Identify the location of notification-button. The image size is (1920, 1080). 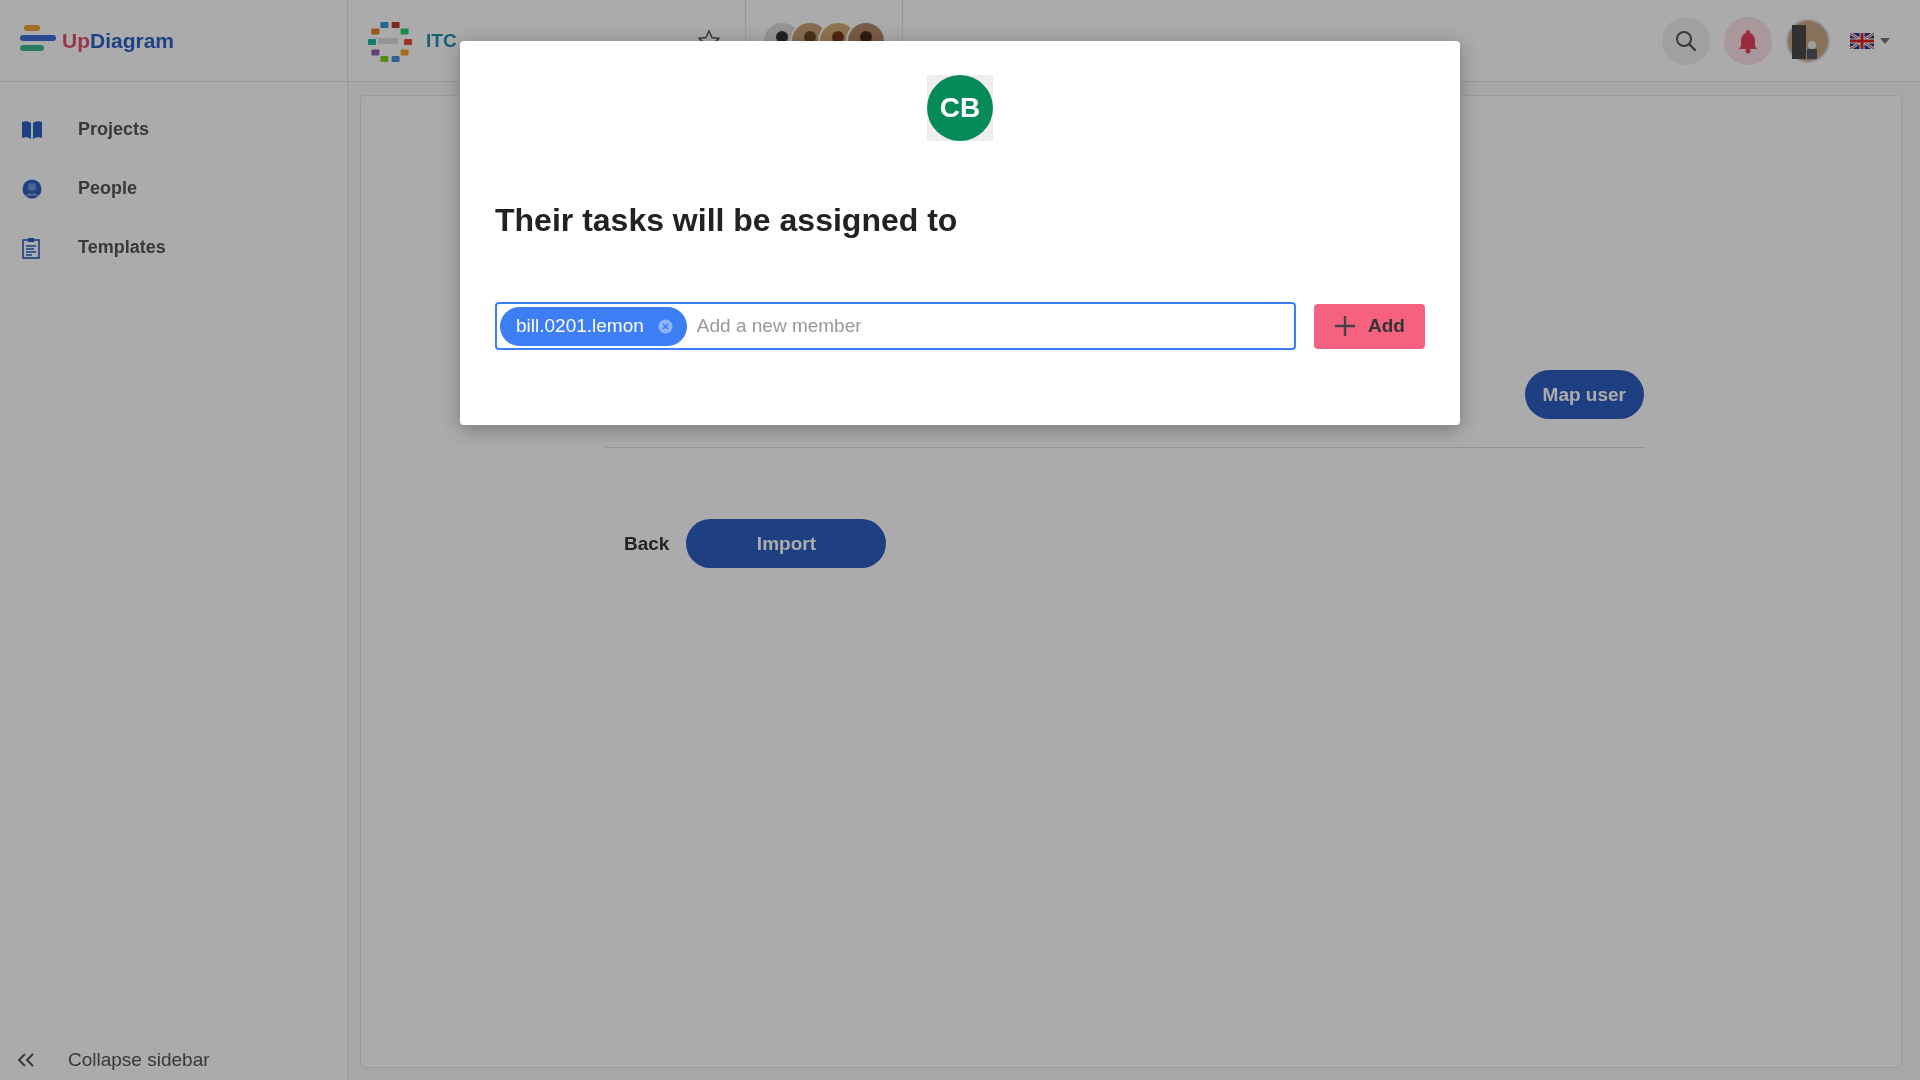
(1748, 40).